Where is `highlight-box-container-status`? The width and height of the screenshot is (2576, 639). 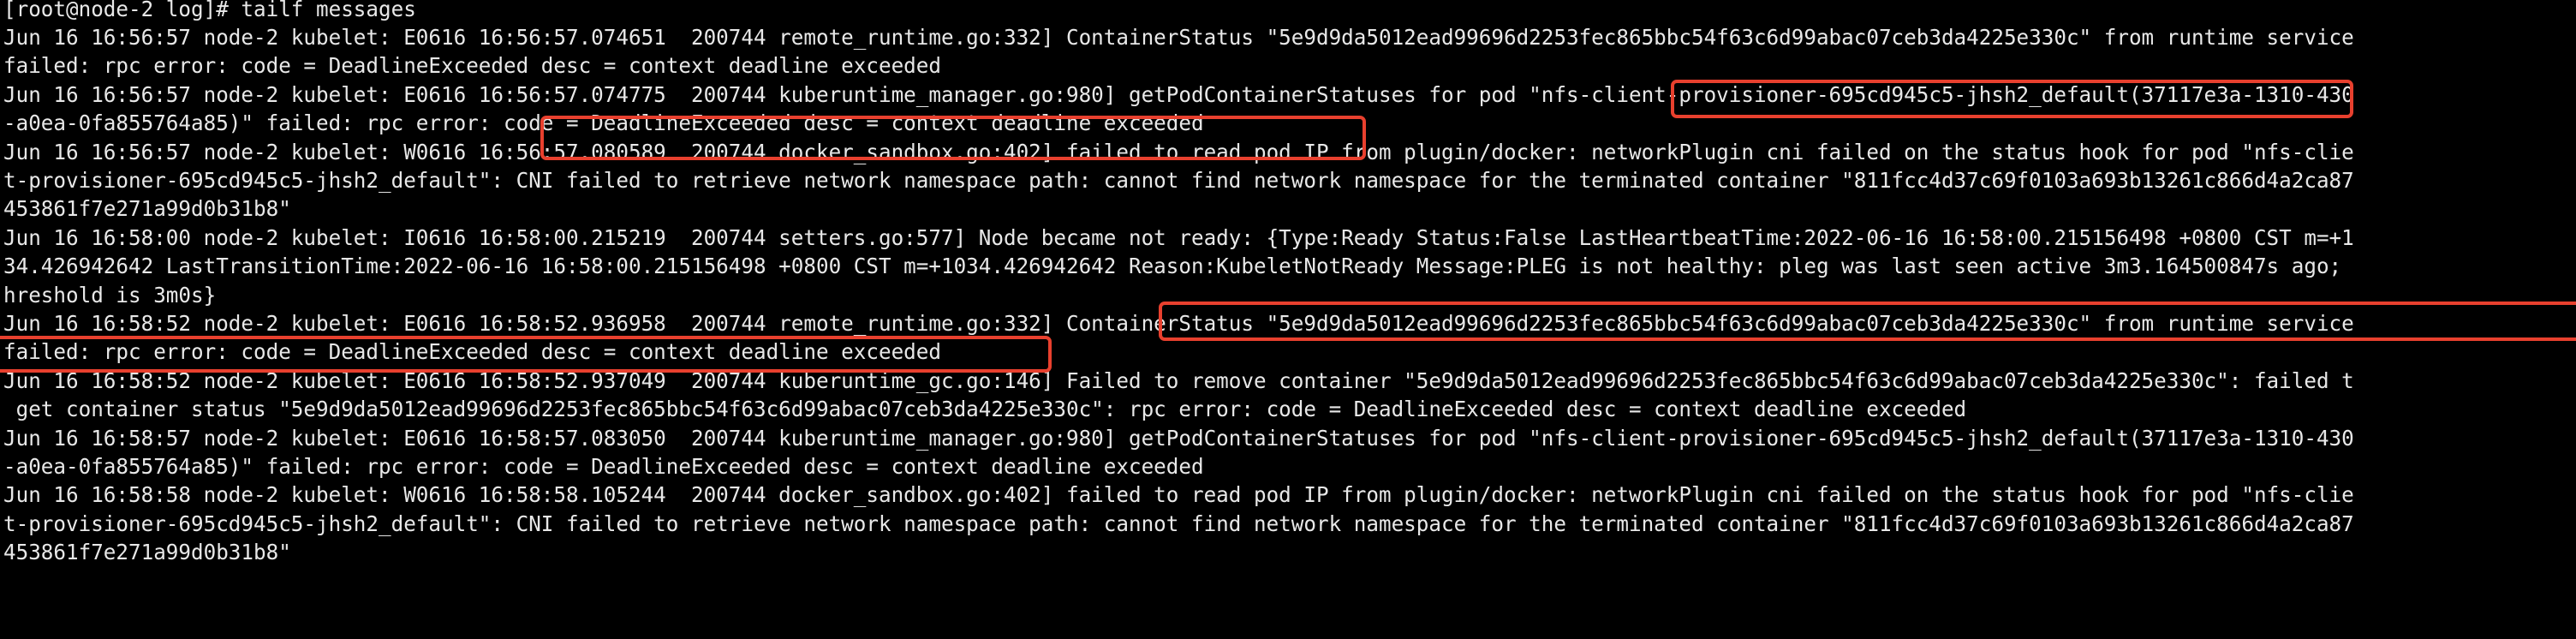
highlight-box-container-status is located at coordinates (1868, 321).